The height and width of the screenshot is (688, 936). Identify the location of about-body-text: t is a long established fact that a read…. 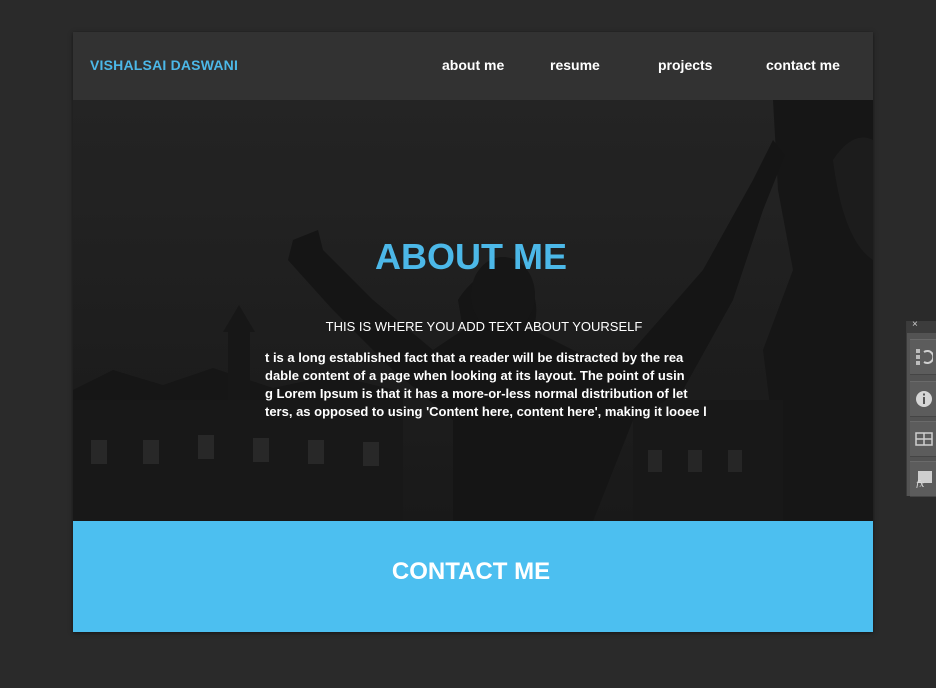
(510, 385).